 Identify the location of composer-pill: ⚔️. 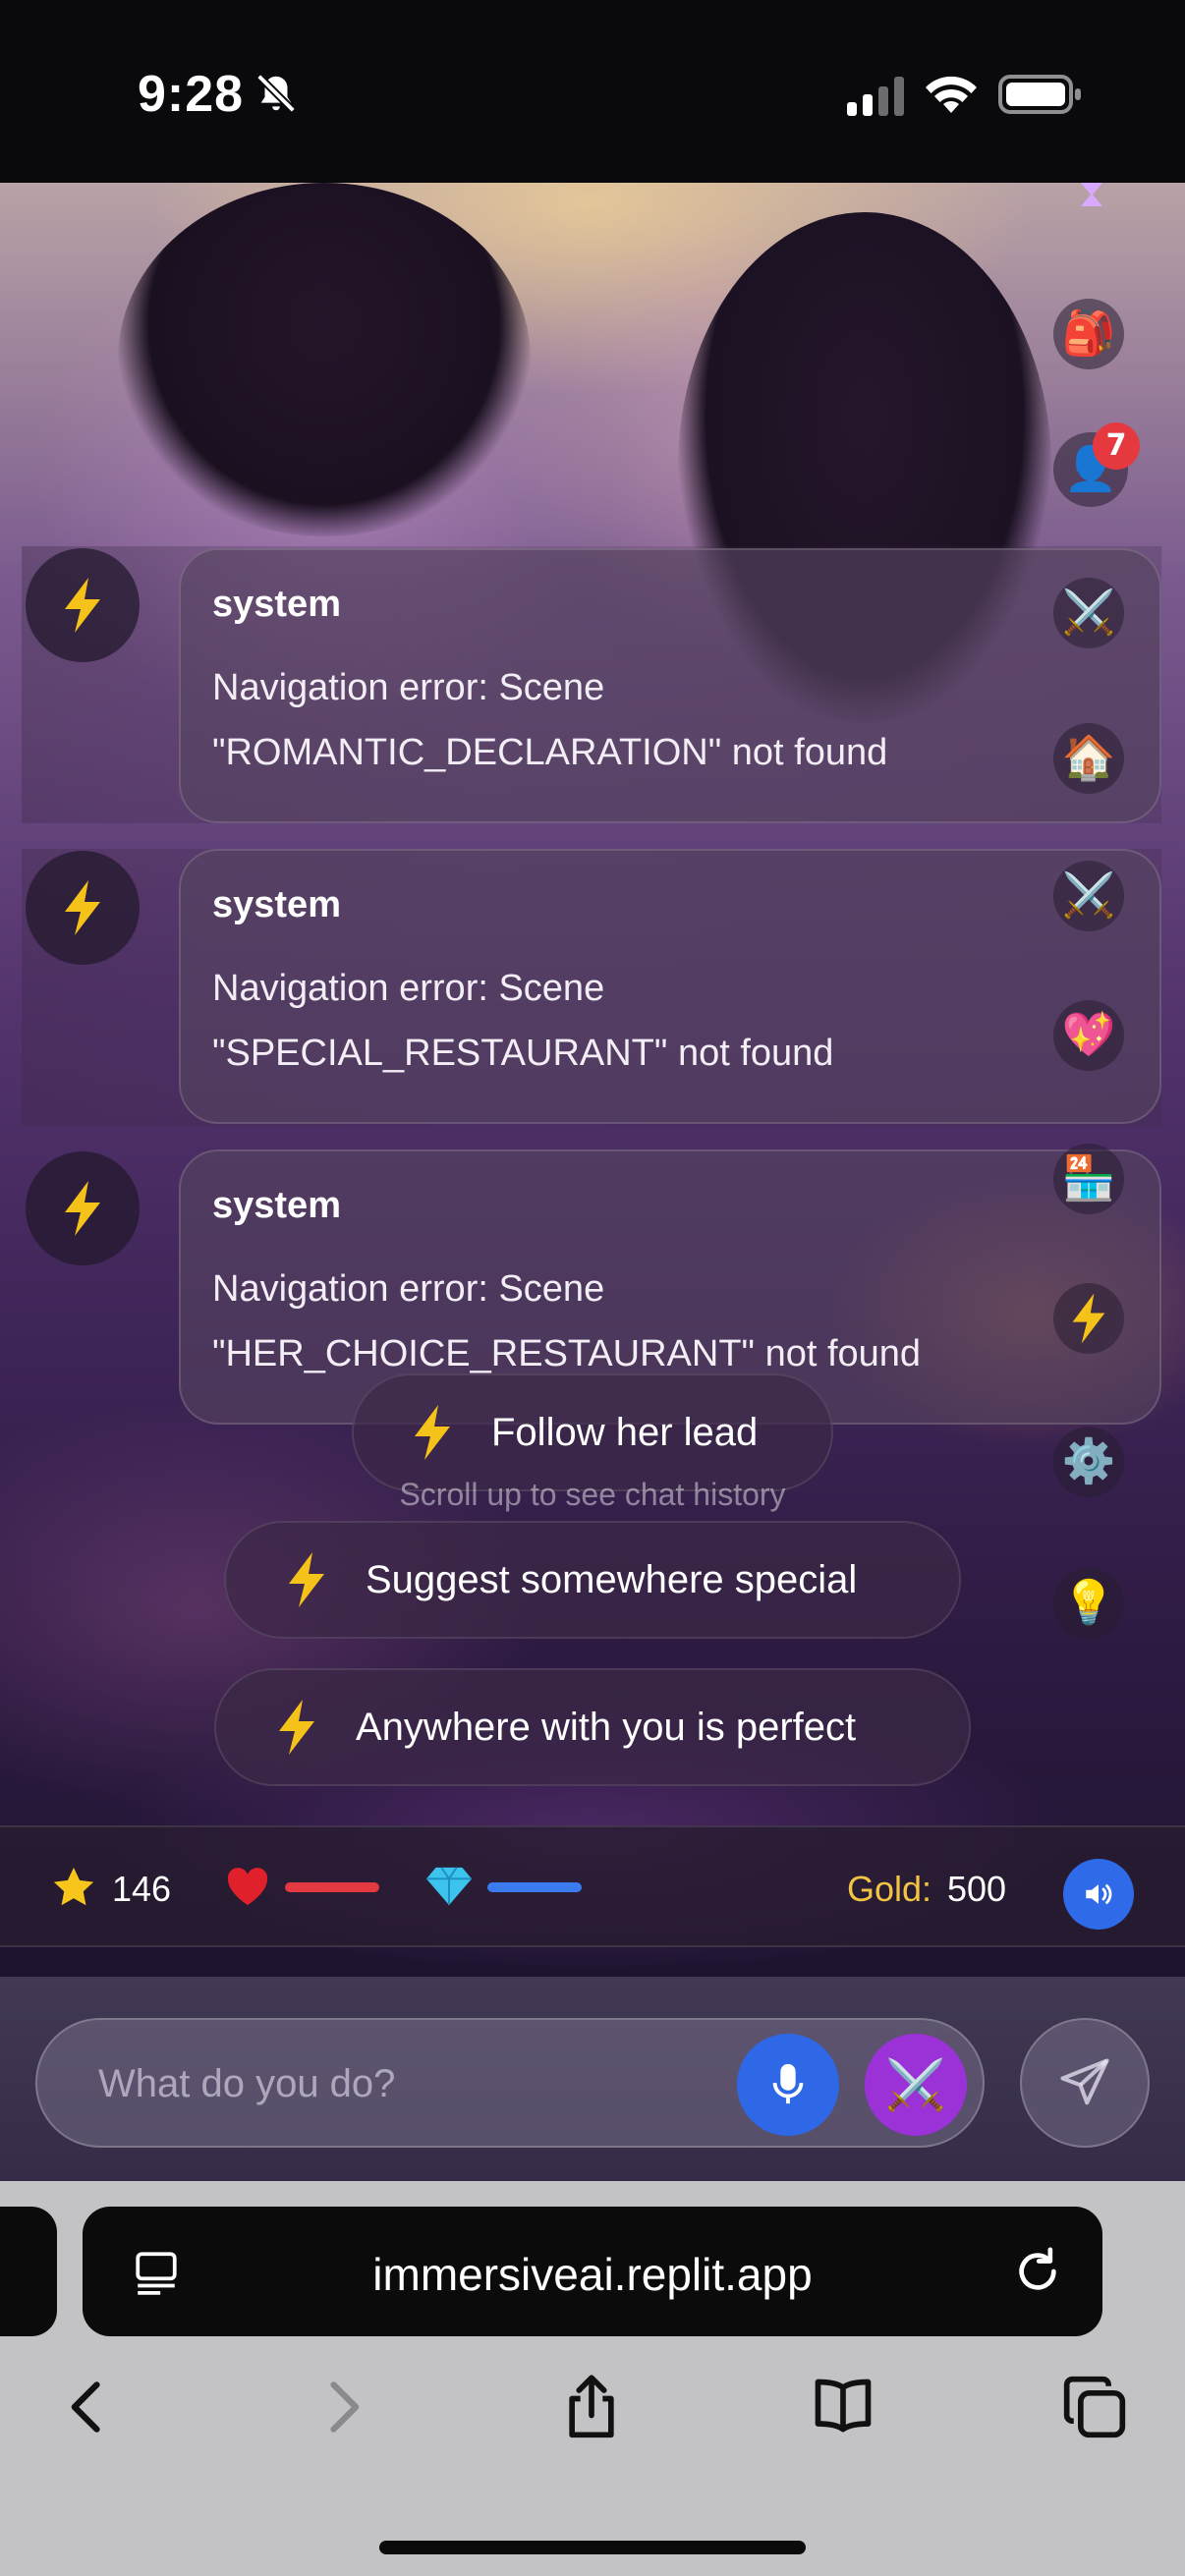
(510, 2083).